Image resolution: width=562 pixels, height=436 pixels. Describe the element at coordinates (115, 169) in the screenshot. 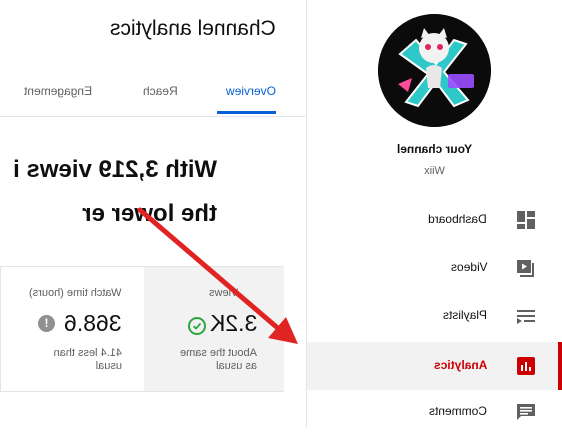

I see `headline-line-1: With 3,219 views i` at that location.